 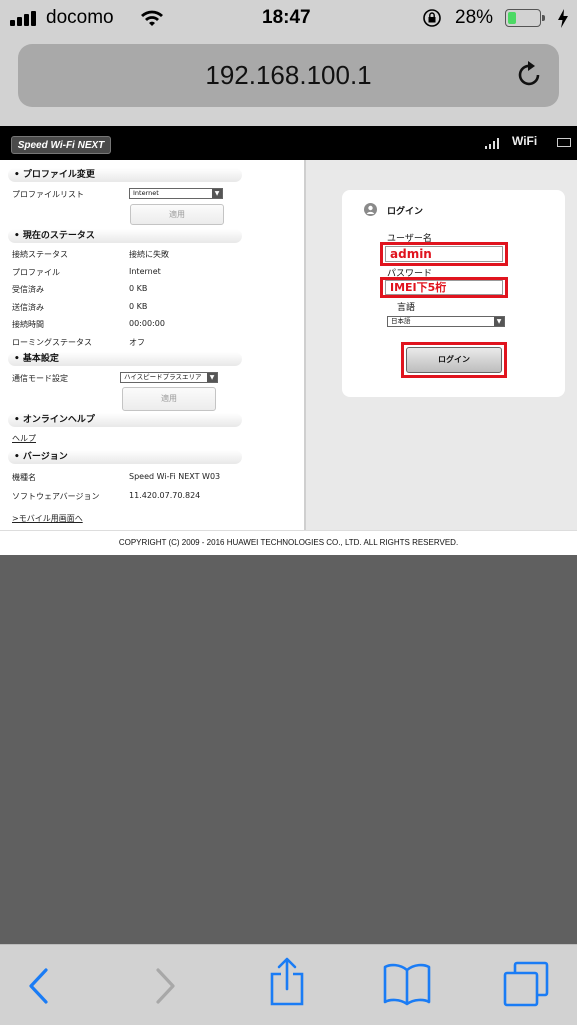 What do you see at coordinates (401, 321) in the screenshot?
I see `language-value: 日本語` at bounding box center [401, 321].